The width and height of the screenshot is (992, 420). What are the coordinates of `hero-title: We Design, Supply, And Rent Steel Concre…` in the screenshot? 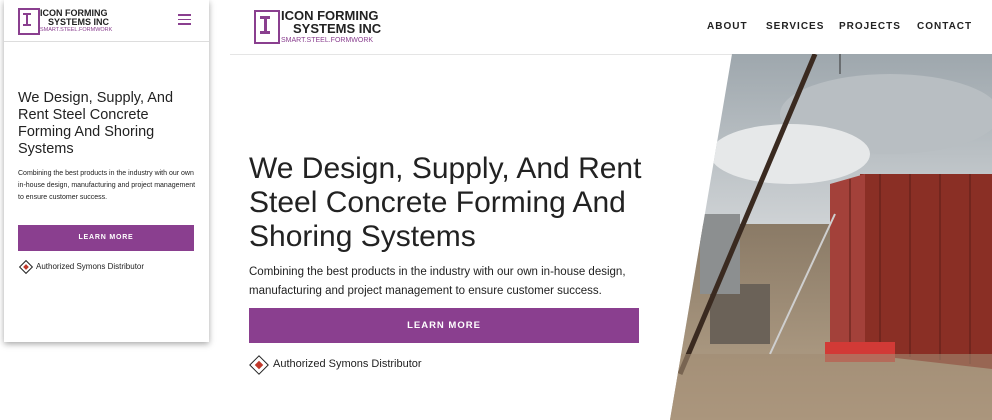 It's located at (445, 202).